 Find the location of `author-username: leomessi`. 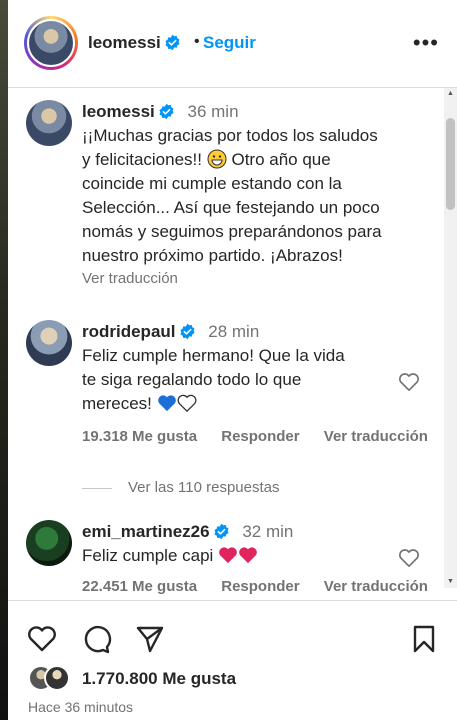

author-username: leomessi is located at coordinates (134, 43).